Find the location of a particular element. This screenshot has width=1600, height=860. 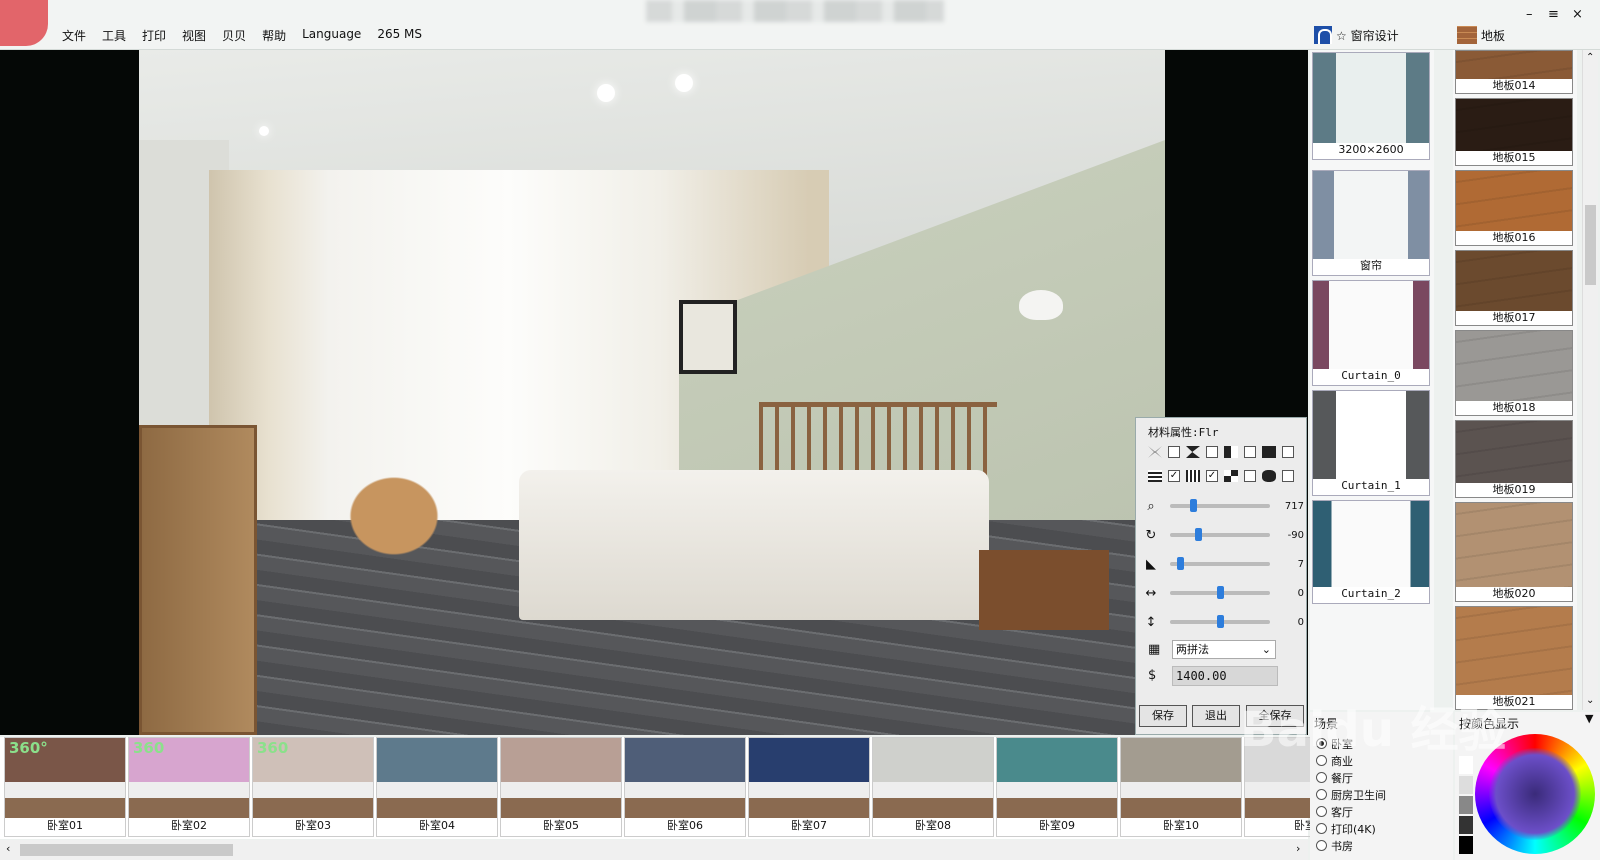

tab-floor: 地板 is located at coordinates (1481, 35).